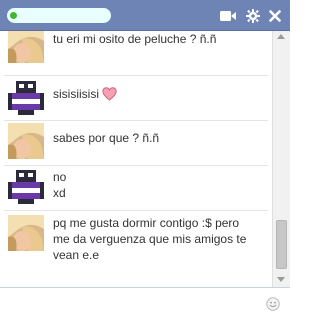  I want to click on video-call-icon, so click(228, 16).